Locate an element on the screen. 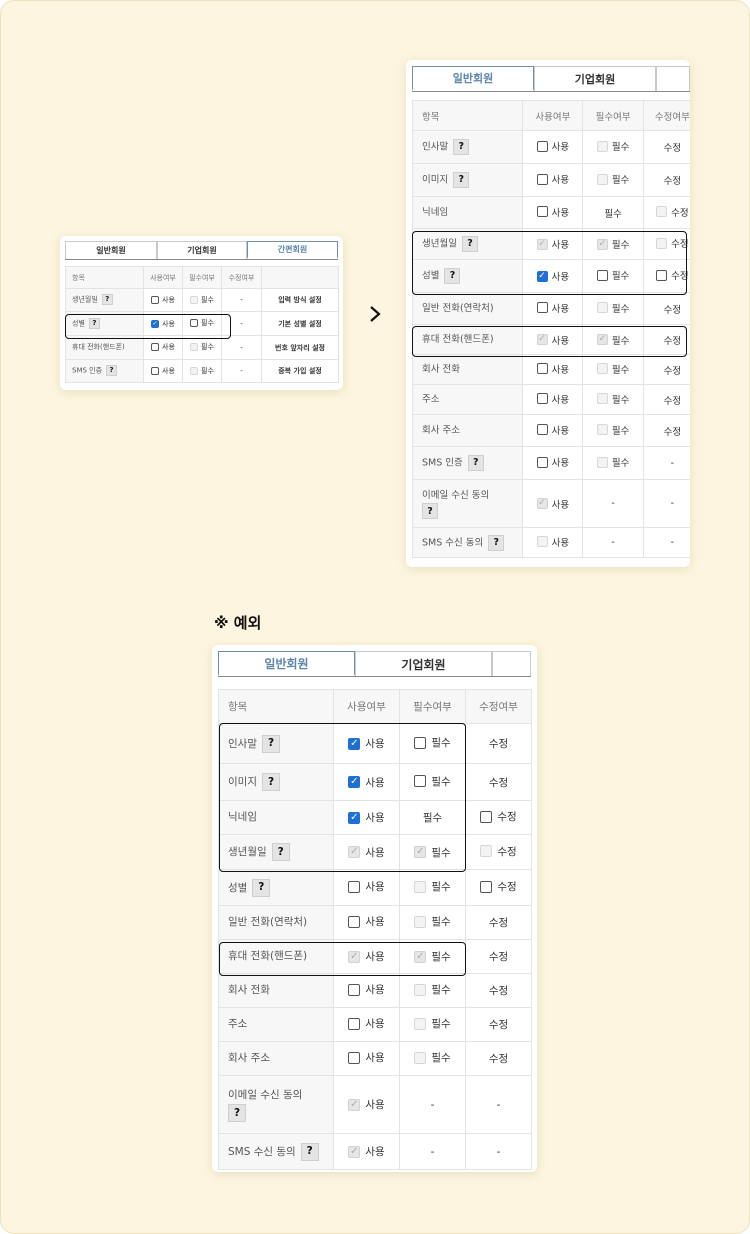  tab-simple: 간편회원 is located at coordinates (292, 250).